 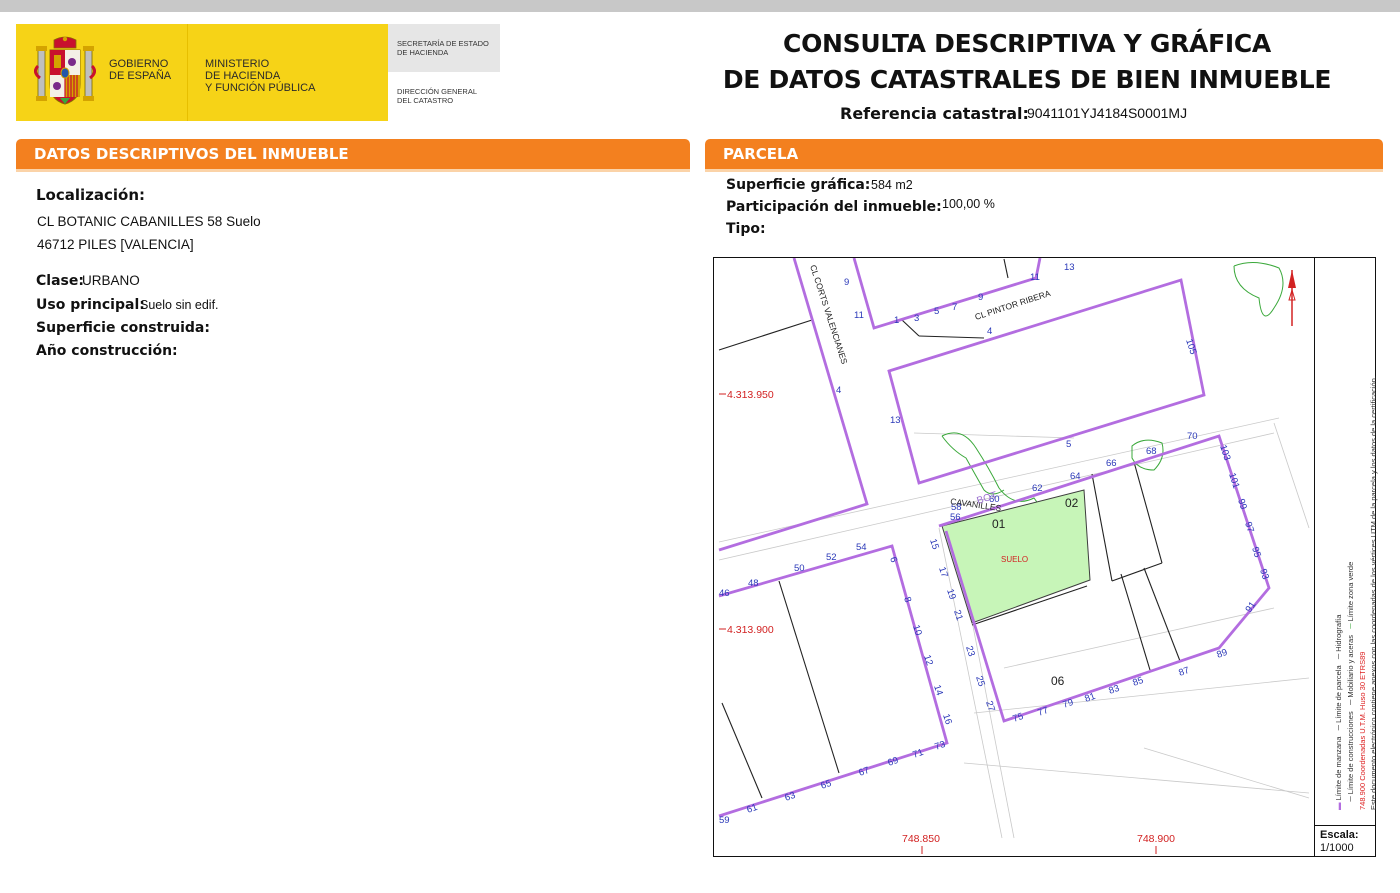 I want to click on hn-17: 17, so click(x=943, y=572).